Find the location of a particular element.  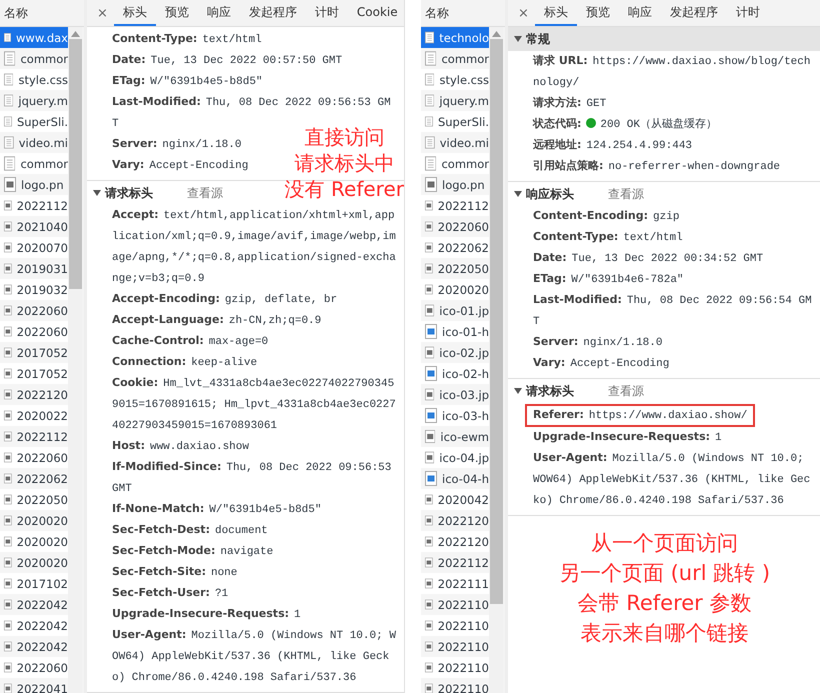

file-row: ico-04.jp is located at coordinates (455, 457).